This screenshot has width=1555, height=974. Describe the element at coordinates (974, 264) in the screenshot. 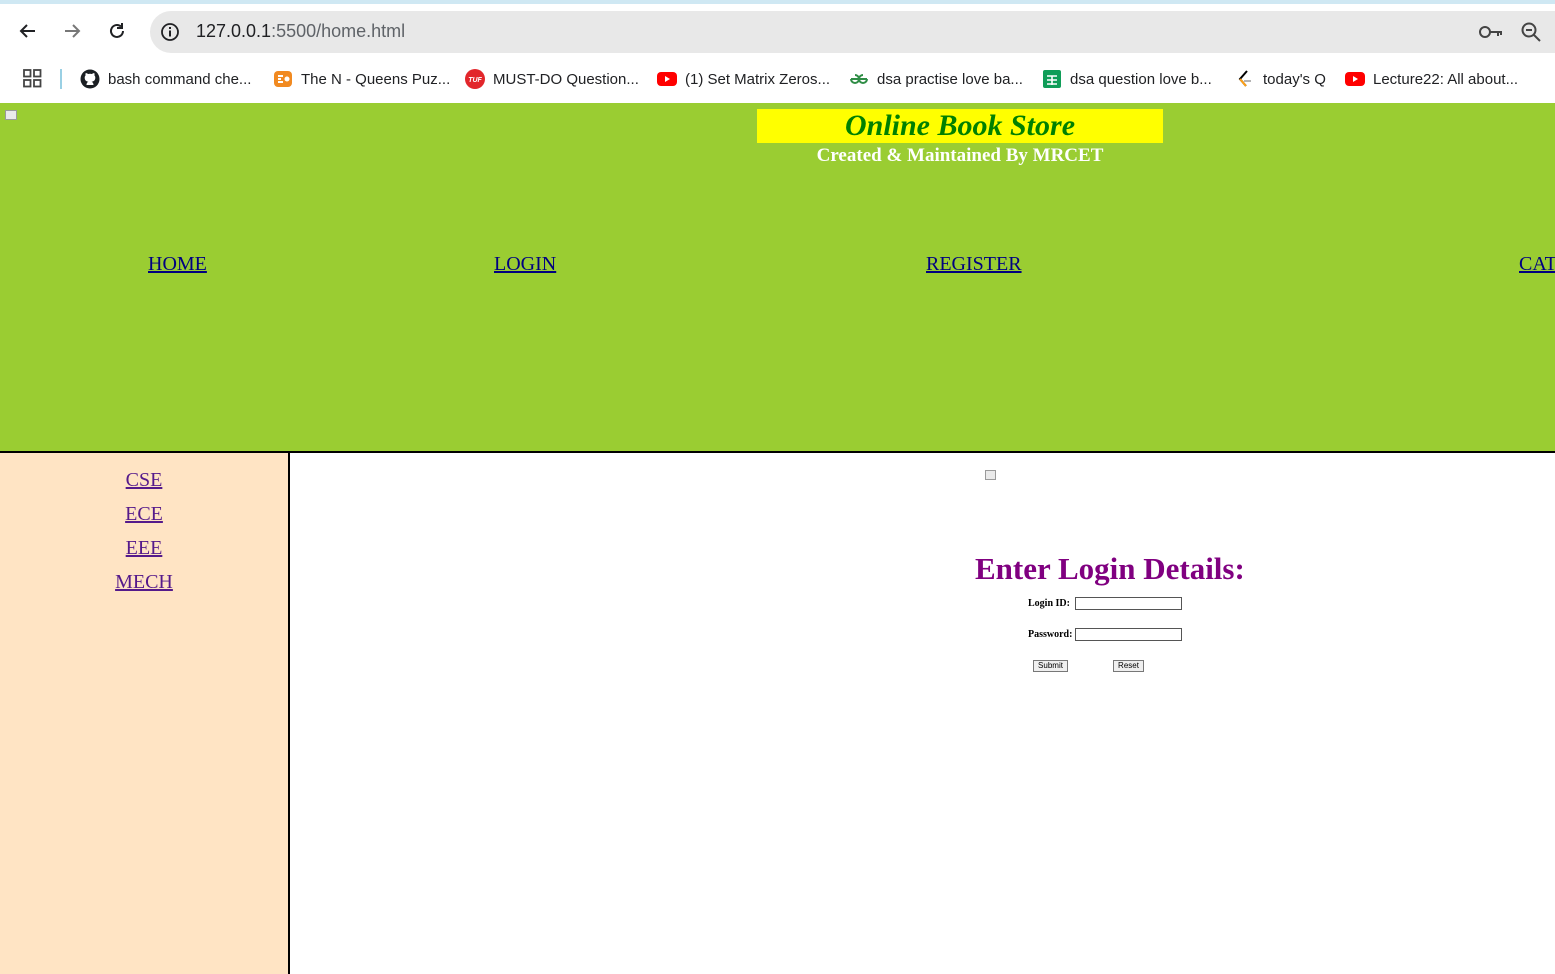

I see `nav-register-link: REGISTER` at that location.